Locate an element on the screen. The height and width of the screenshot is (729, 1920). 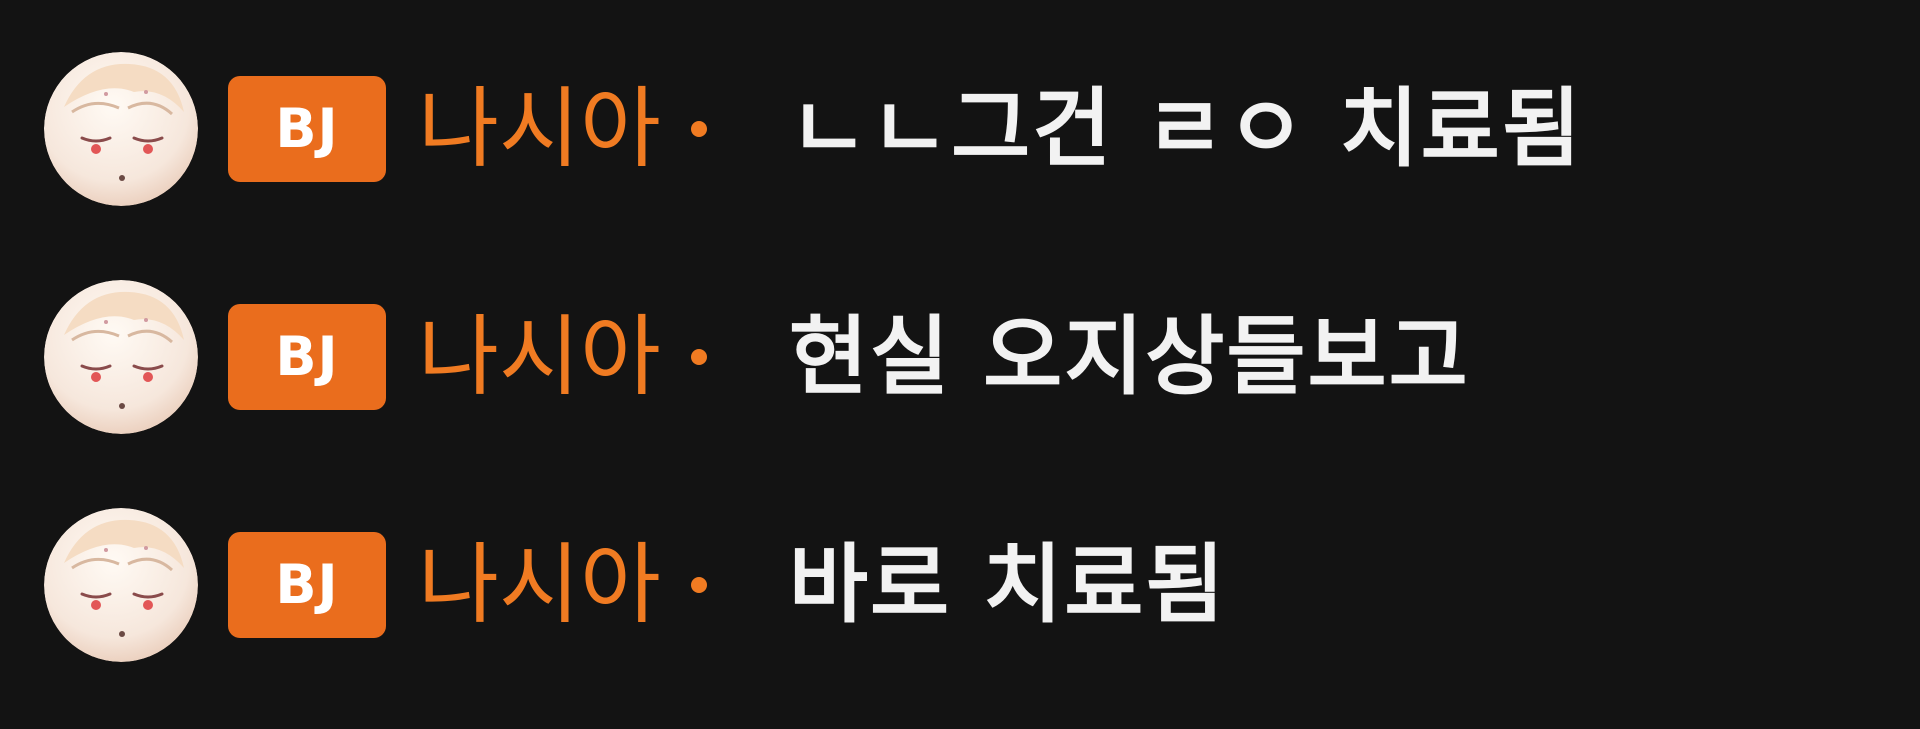
chat-message-text: ㄴㄴ그건 ㄹㅇ 치료됨 is located at coordinates (1185, 129).